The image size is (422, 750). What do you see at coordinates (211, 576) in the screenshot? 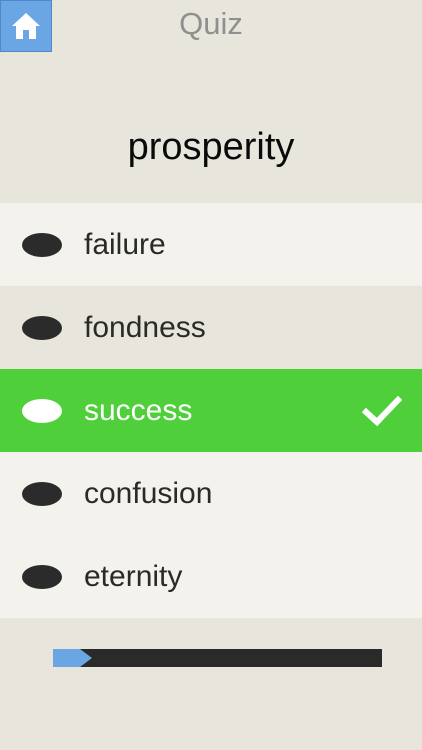
I see `answer-option-eternity: eternity` at bounding box center [211, 576].